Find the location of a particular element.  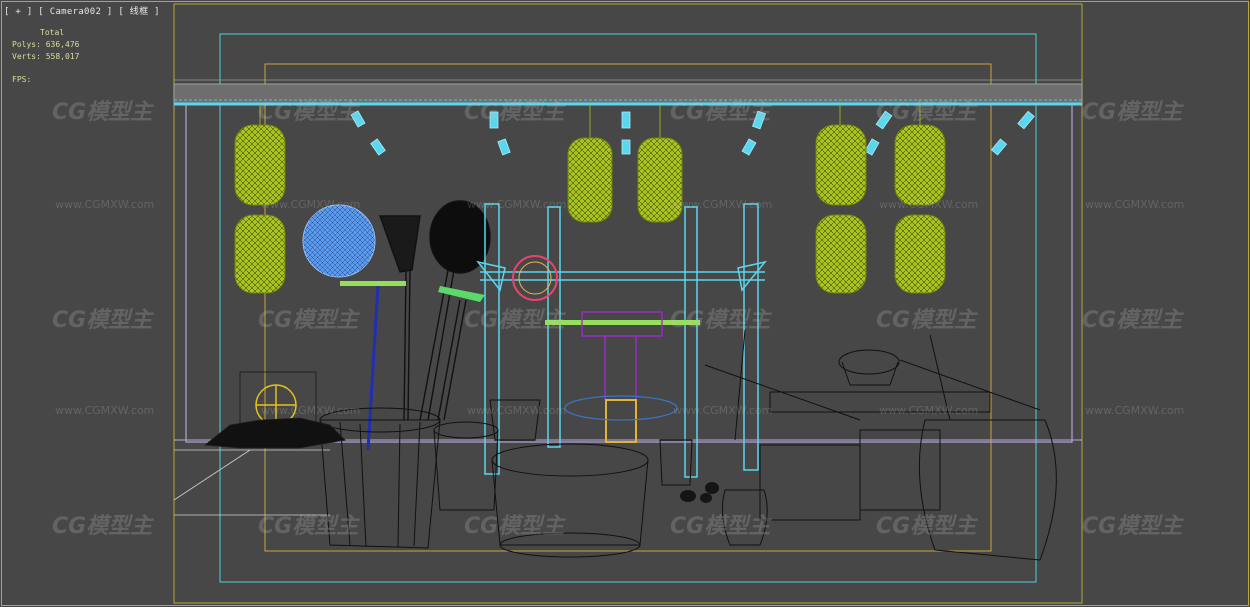

farm-tools is located at coordinates (435, 310).